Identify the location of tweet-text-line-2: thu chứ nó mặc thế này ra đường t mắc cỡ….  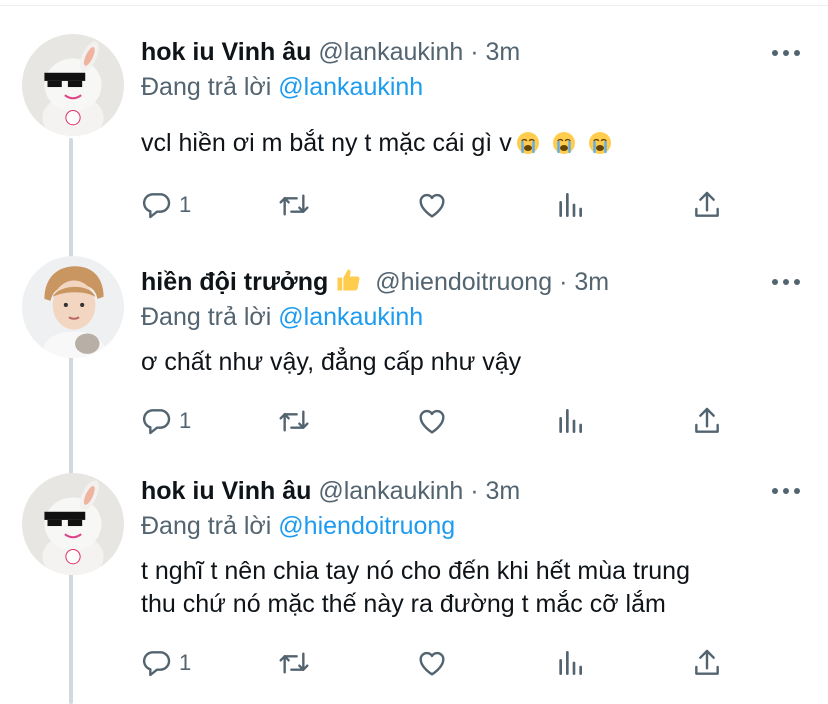
(403, 604).